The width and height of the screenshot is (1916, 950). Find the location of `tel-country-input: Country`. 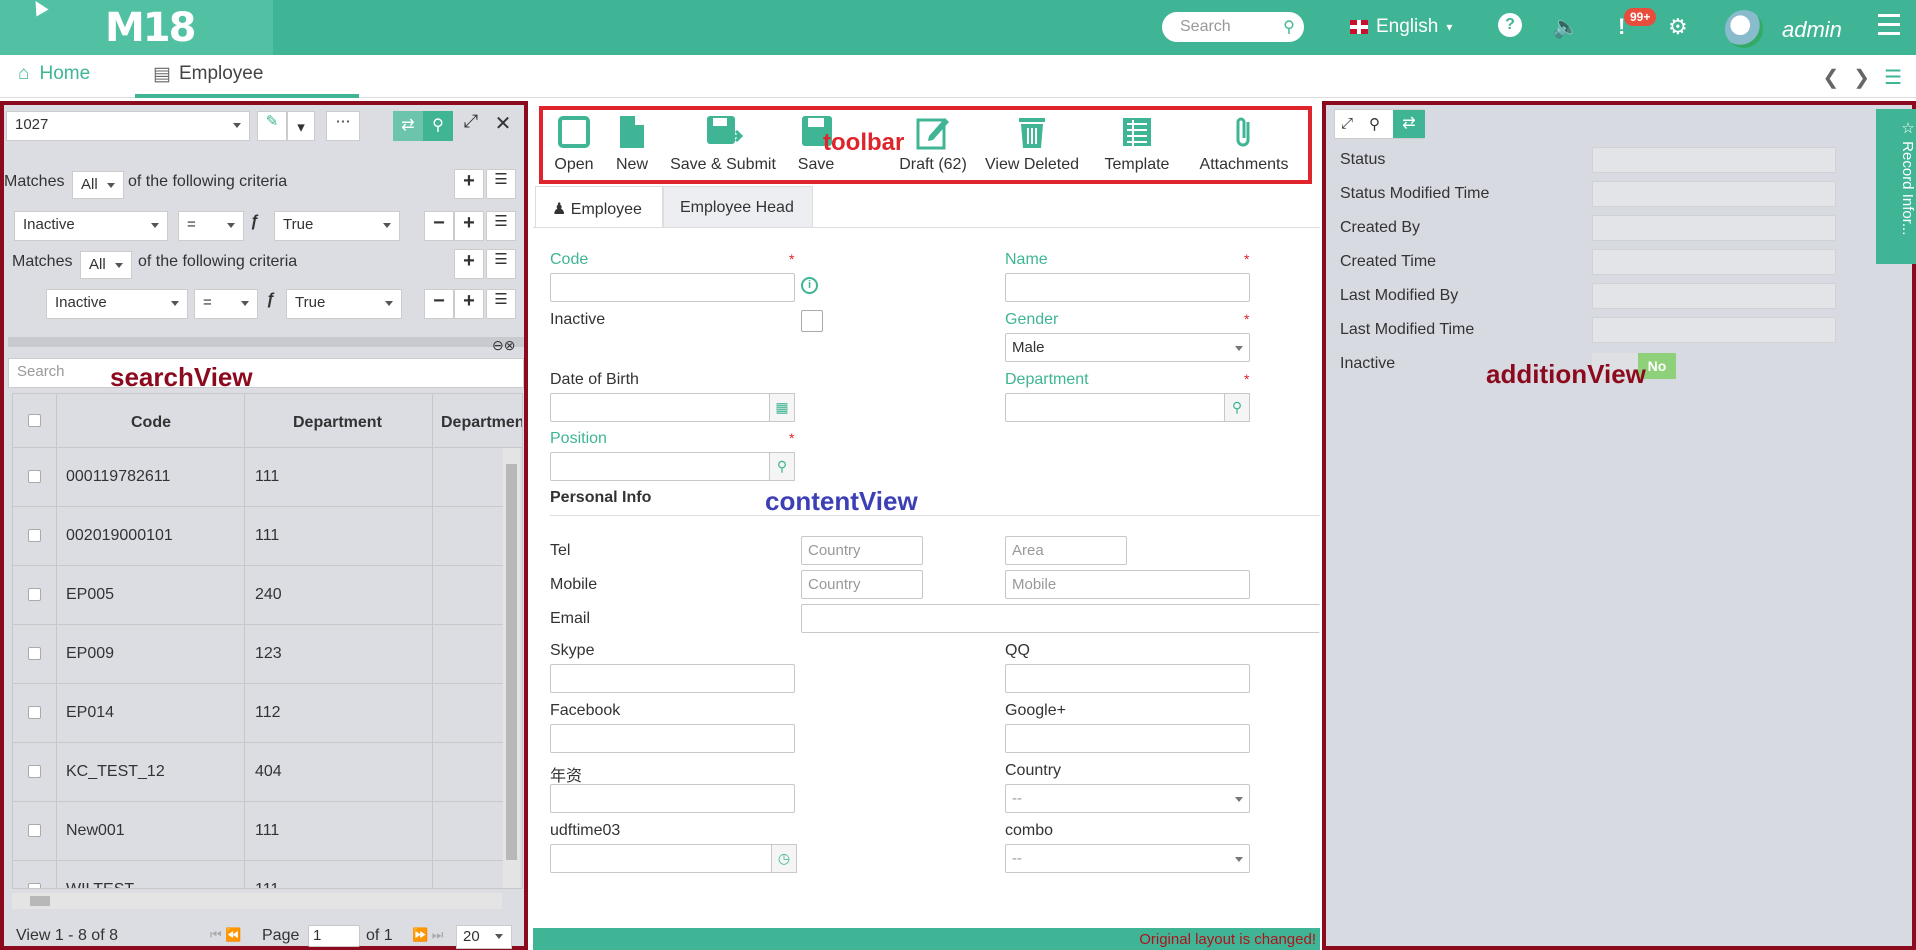

tel-country-input: Country is located at coordinates (862, 550).